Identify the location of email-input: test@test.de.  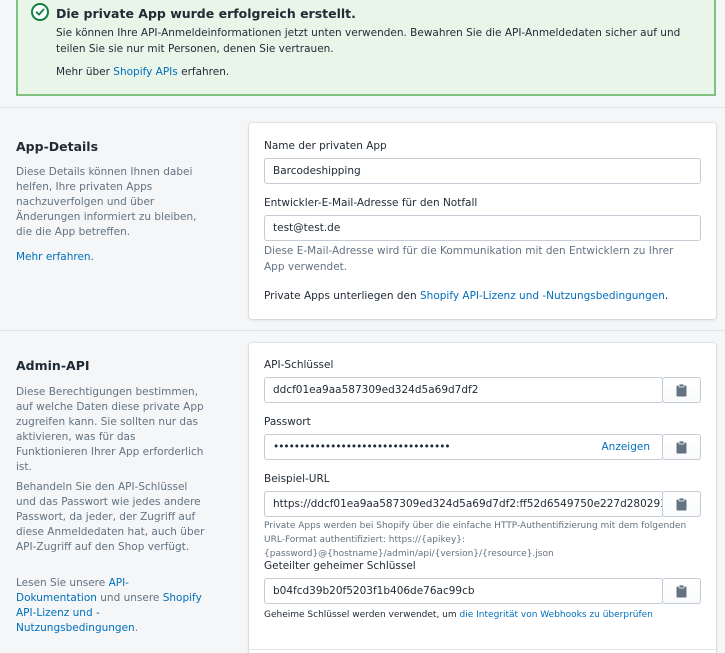
(482, 228).